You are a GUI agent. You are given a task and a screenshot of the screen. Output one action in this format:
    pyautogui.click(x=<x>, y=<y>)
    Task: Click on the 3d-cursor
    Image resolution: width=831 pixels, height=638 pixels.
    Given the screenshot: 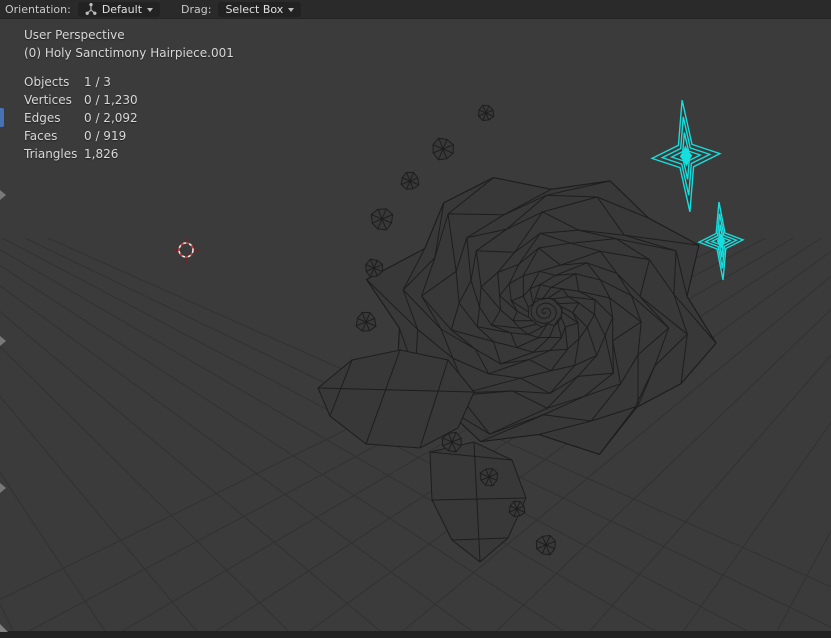 What is the action you would take?
    pyautogui.click(x=186, y=250)
    